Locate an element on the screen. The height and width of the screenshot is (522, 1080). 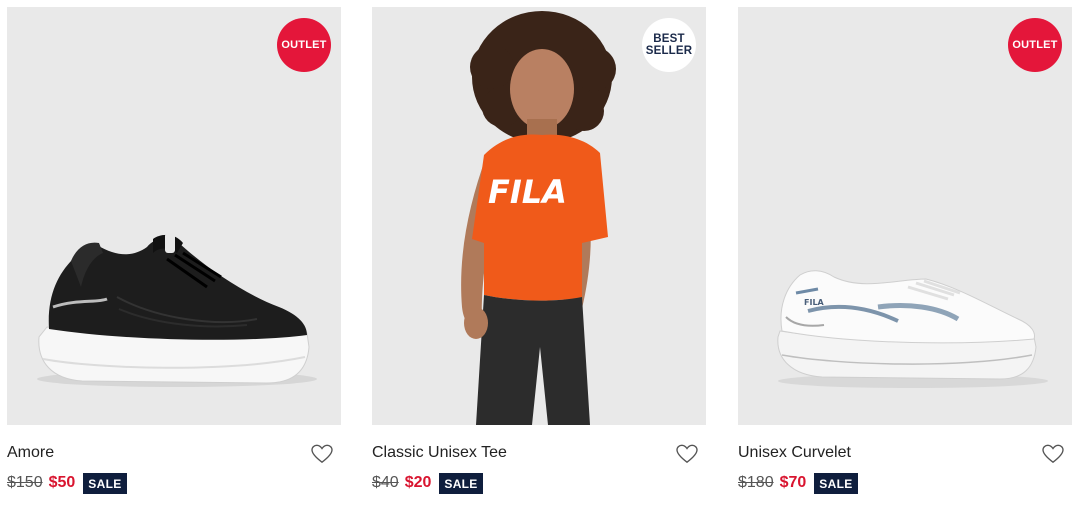
price-row: $180 $70 SALE is located at coordinates (798, 483).